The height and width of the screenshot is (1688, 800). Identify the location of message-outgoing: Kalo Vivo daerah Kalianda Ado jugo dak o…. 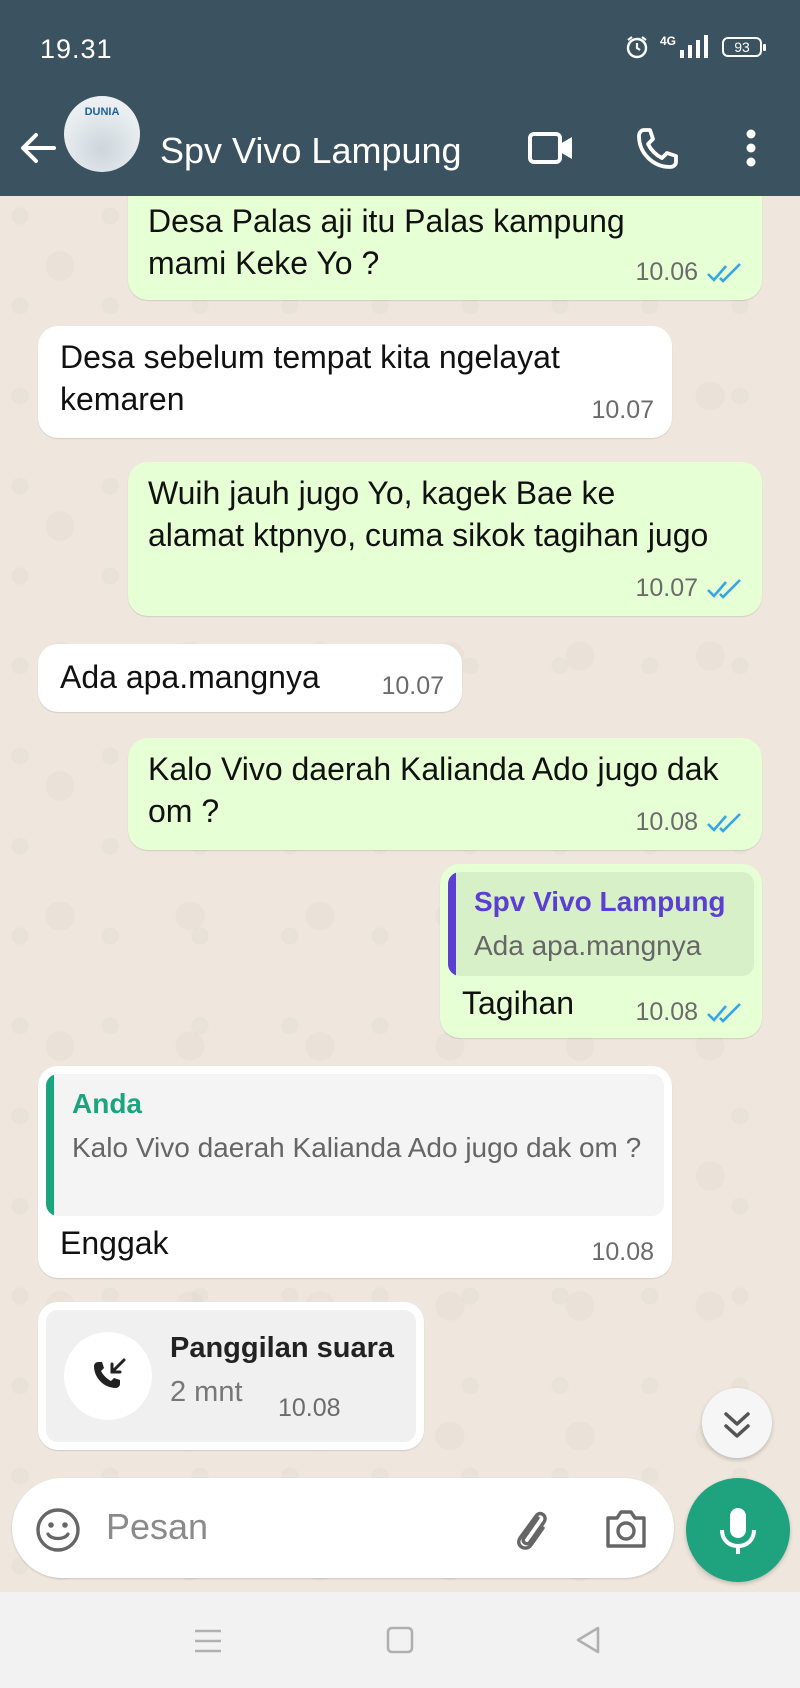
(445, 794).